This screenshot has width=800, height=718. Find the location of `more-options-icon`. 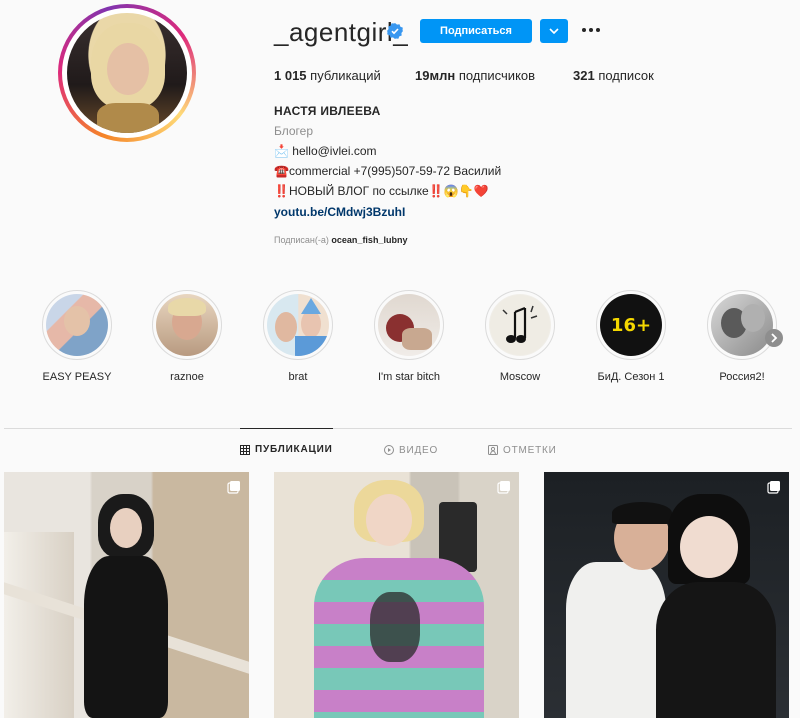

more-options-icon is located at coordinates (593, 30).